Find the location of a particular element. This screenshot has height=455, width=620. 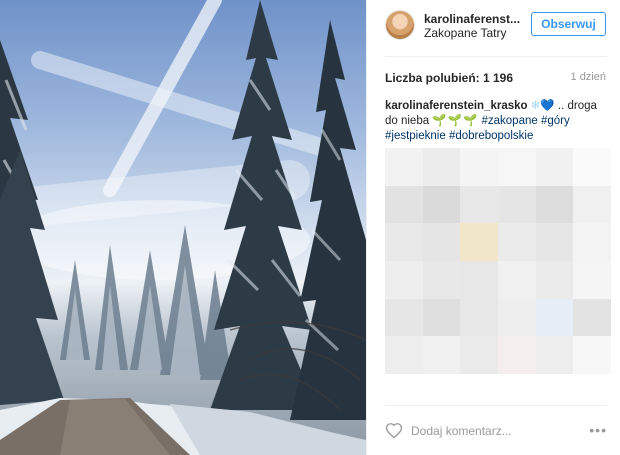

hashtag-link: #zakopane is located at coordinates (510, 121).